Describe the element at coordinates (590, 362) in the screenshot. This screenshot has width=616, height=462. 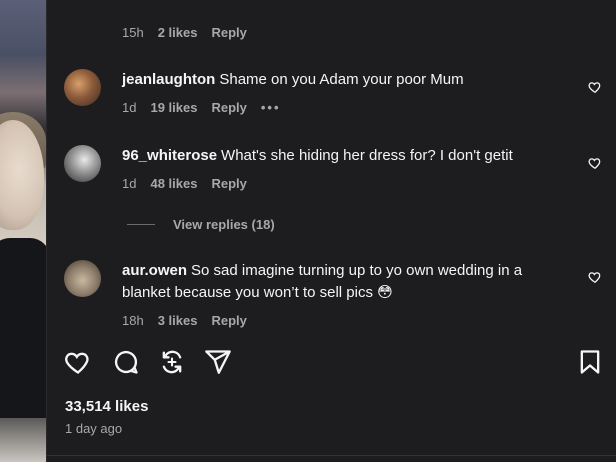
I see `save-icon` at that location.